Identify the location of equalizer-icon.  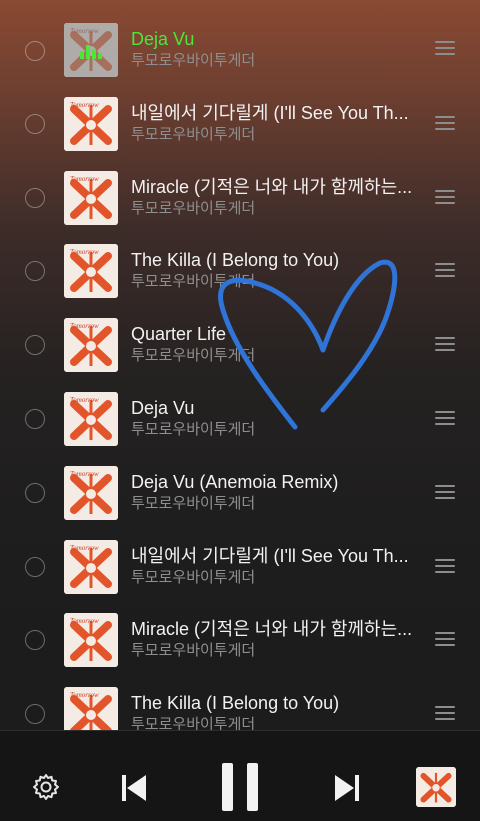
(91, 52).